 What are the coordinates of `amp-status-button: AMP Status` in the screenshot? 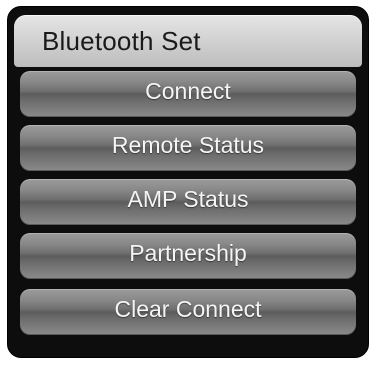 It's located at (188, 202).